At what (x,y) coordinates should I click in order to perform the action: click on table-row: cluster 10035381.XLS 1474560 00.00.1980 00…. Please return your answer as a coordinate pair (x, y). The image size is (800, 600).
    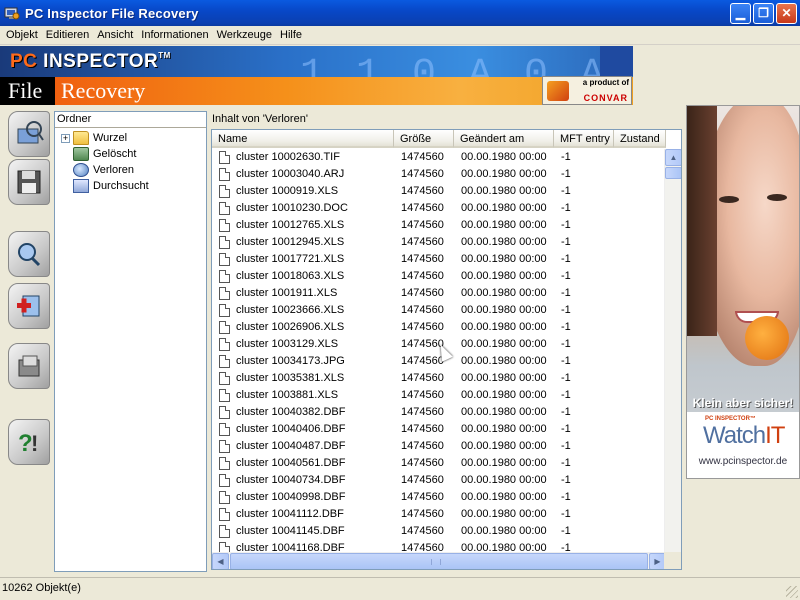
    Looking at the image, I should click on (439, 378).